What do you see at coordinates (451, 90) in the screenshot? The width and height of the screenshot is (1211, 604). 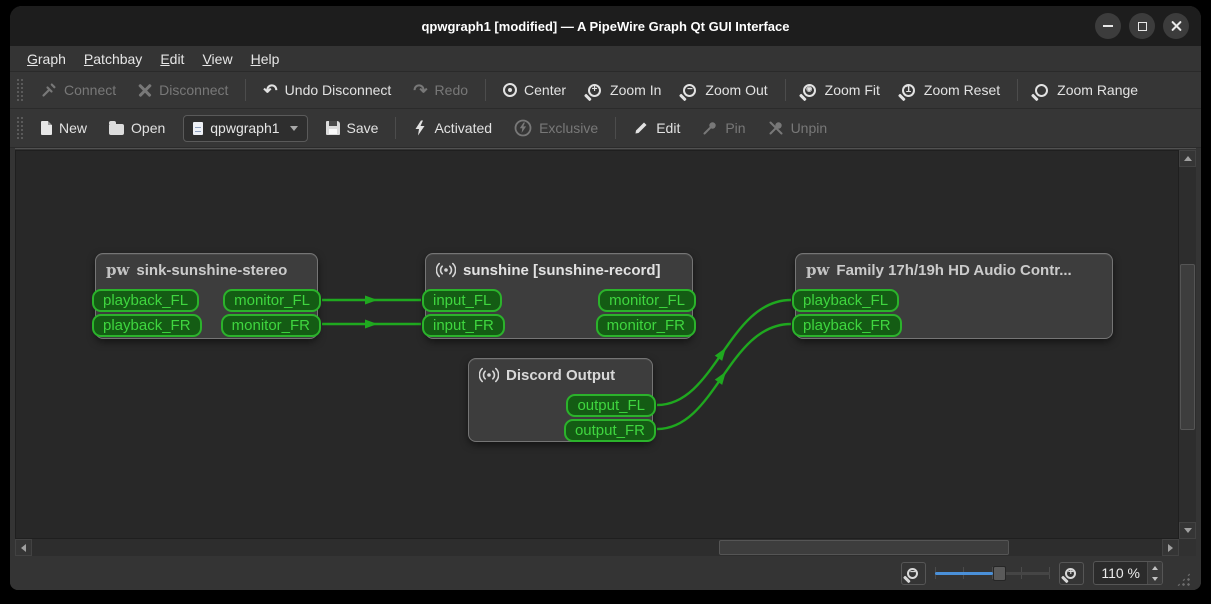 I see `redo-label: Redo` at bounding box center [451, 90].